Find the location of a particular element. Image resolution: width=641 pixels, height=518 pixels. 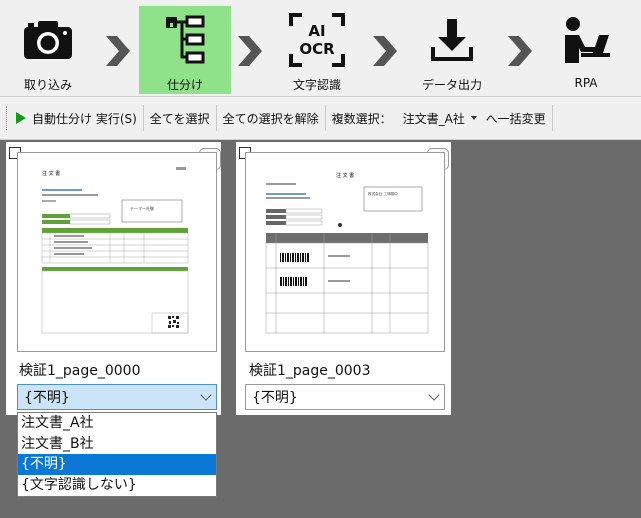

step-data-output: データ出力 is located at coordinates (452, 50).